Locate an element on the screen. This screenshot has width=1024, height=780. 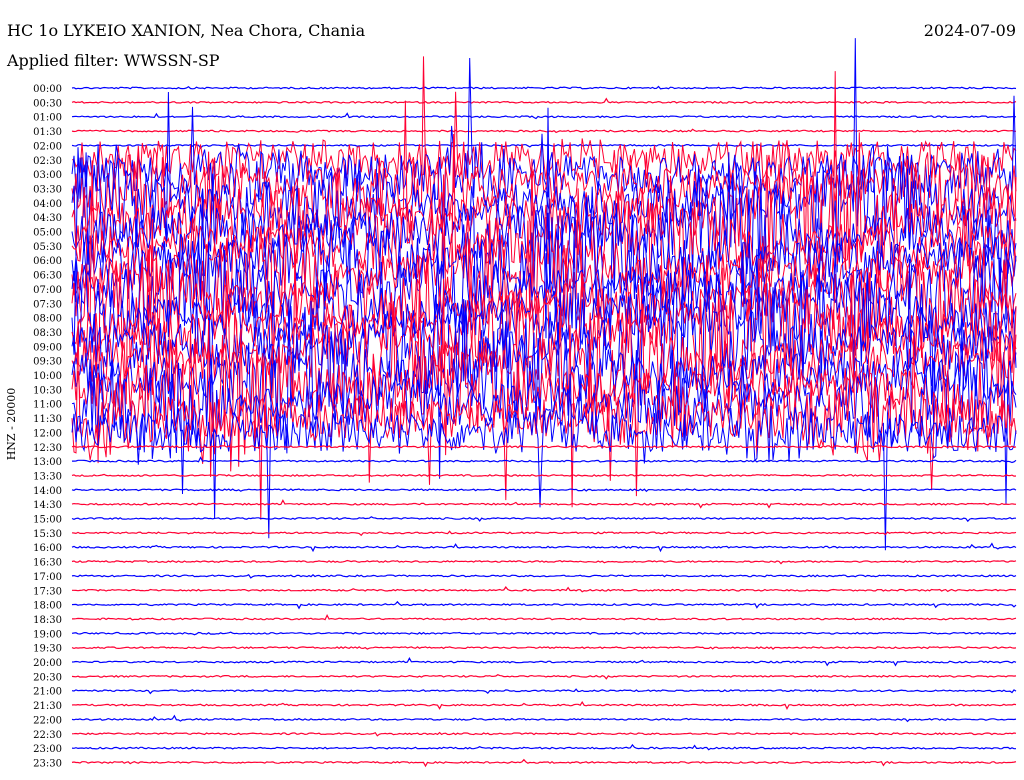
row-time-label: 06:00 is located at coordinates (47, 261).